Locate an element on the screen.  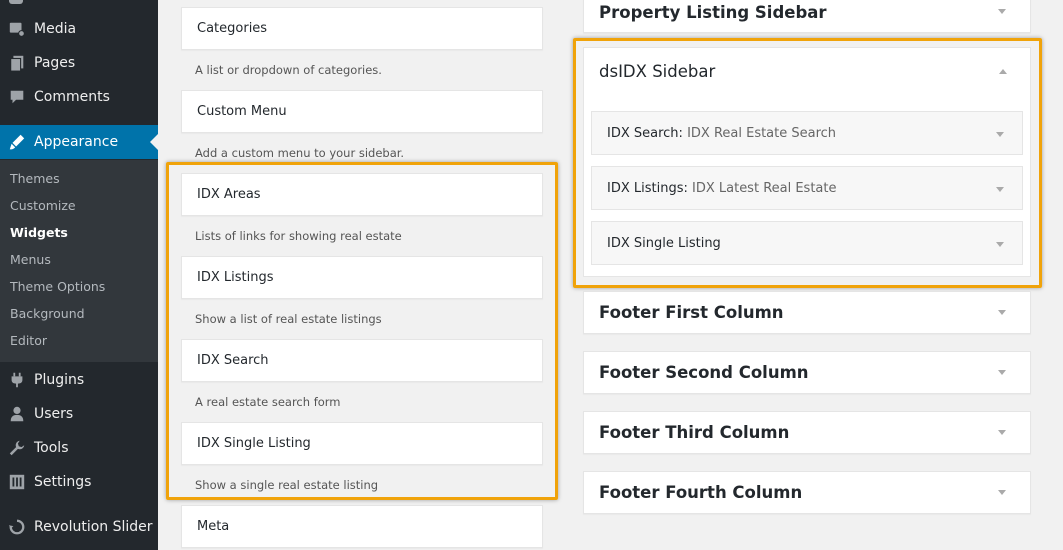
menu-item-users: Users is located at coordinates (79, 414).